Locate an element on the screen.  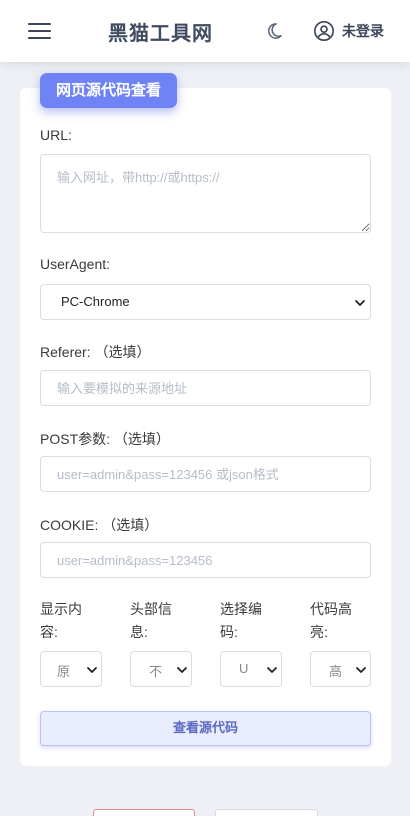
post-label: POST参数: （选填） is located at coordinates (105, 439).